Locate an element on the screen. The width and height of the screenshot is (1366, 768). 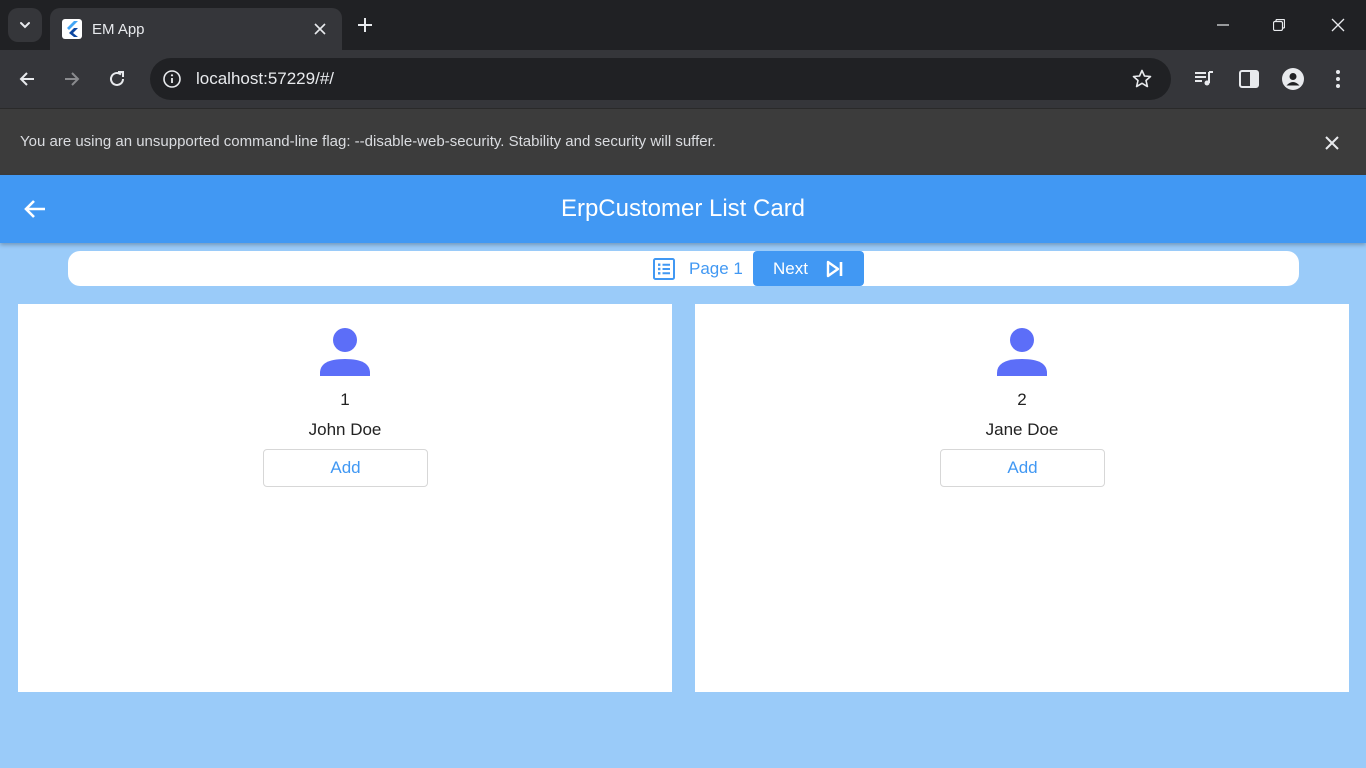
new-tab-button is located at coordinates (365, 25).